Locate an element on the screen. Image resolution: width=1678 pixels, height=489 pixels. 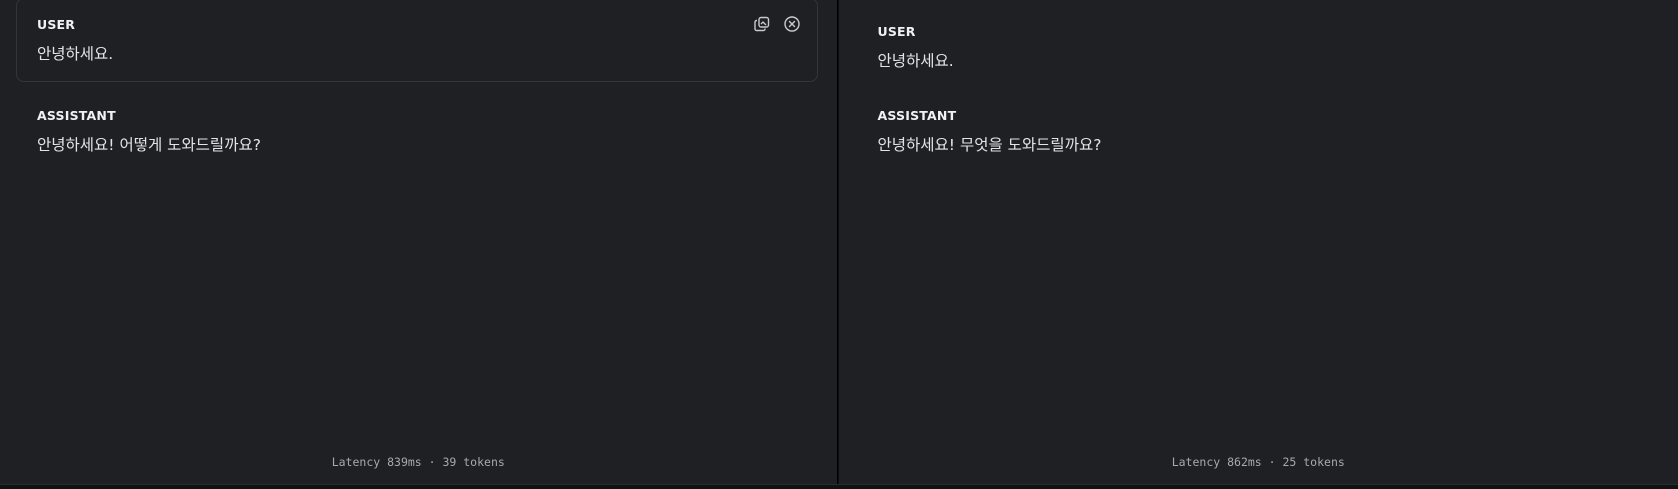
assistant-message-text: 안녕하세요! 어떻게 도와드릴까요? is located at coordinates (149, 145).